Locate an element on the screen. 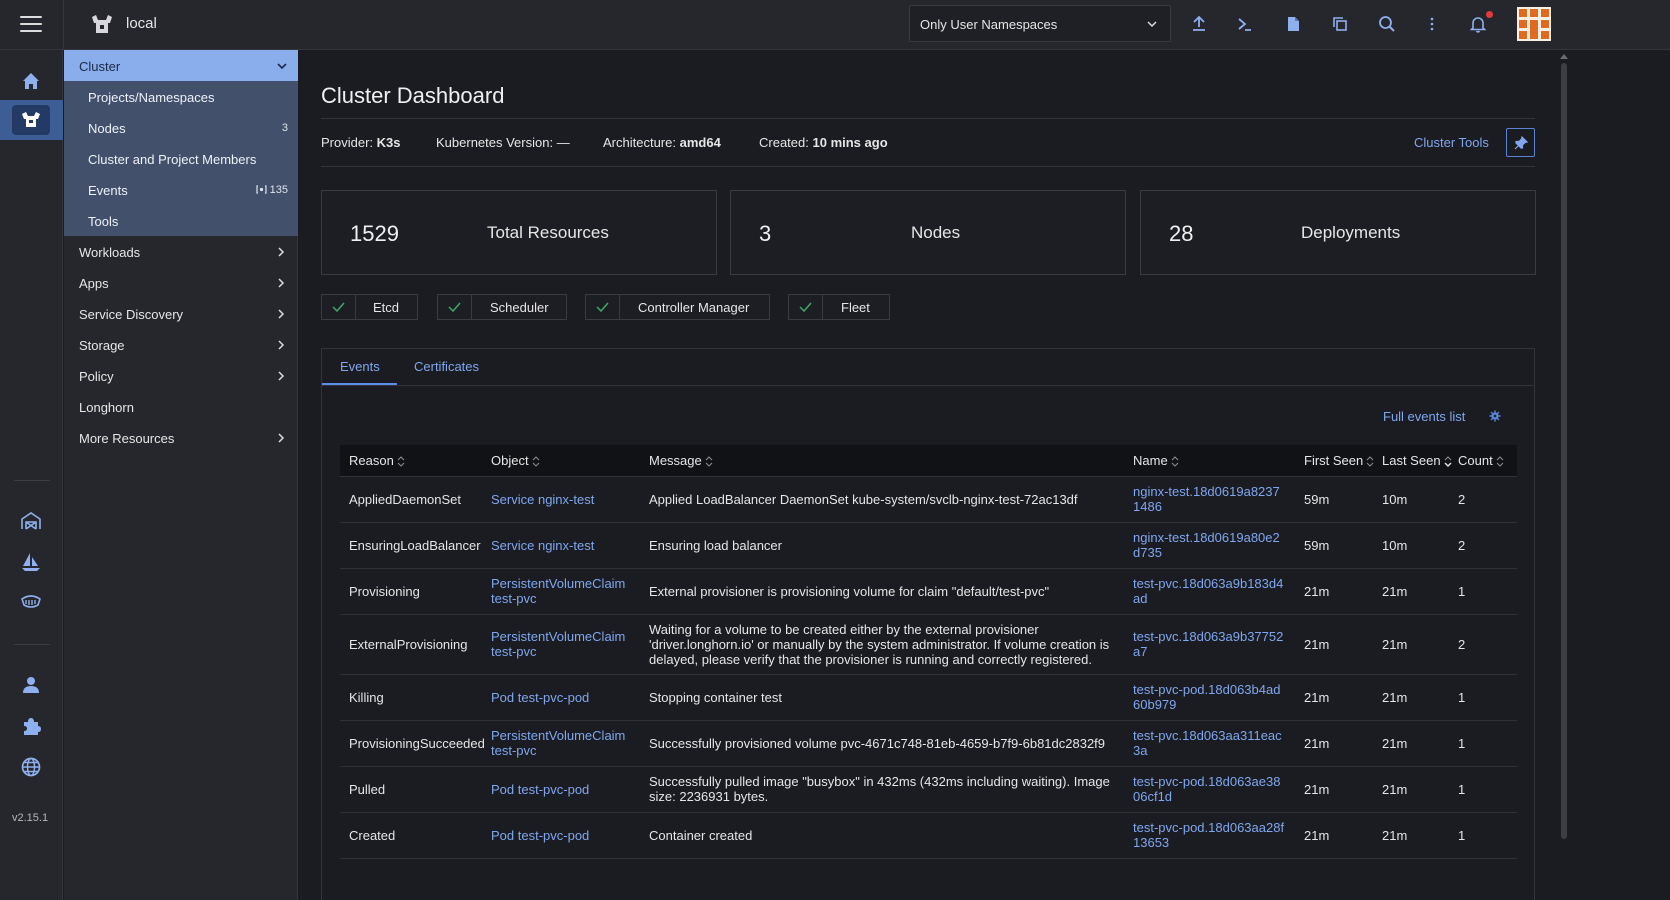 This screenshot has height=900, width=1670. nav-item-events: Events 135 is located at coordinates (181, 189).